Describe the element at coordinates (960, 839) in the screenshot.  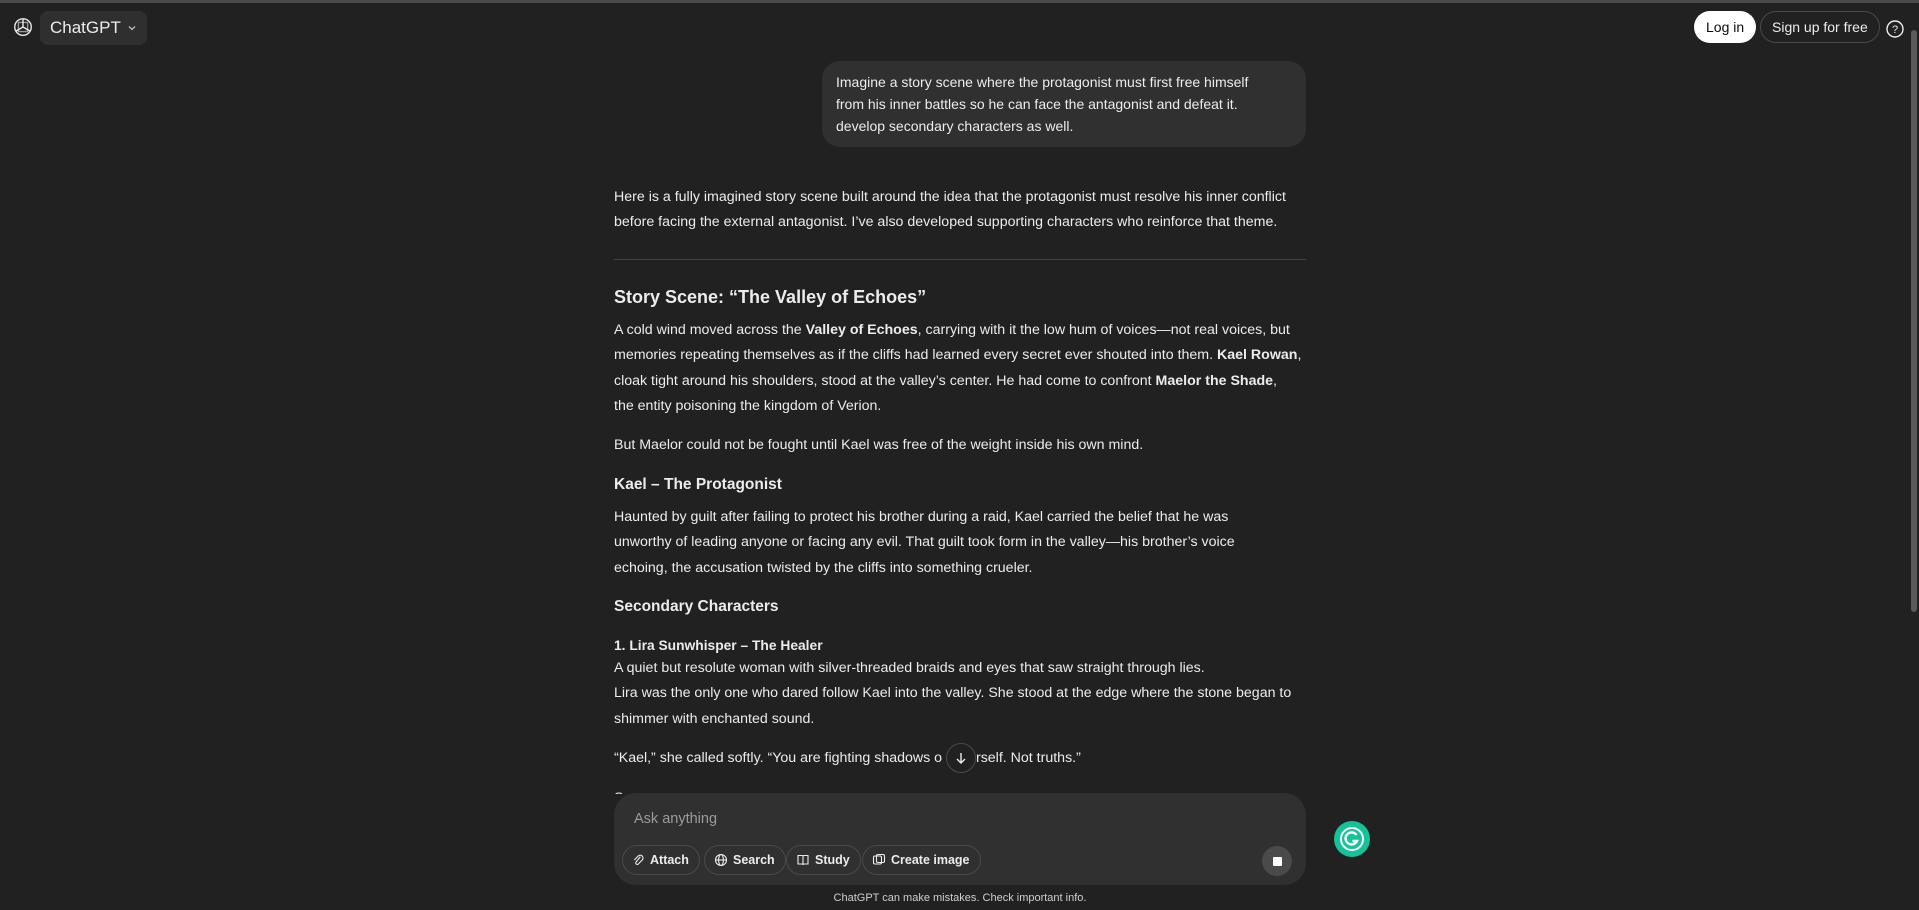
I see `composer: Attach Search Study Create image` at that location.